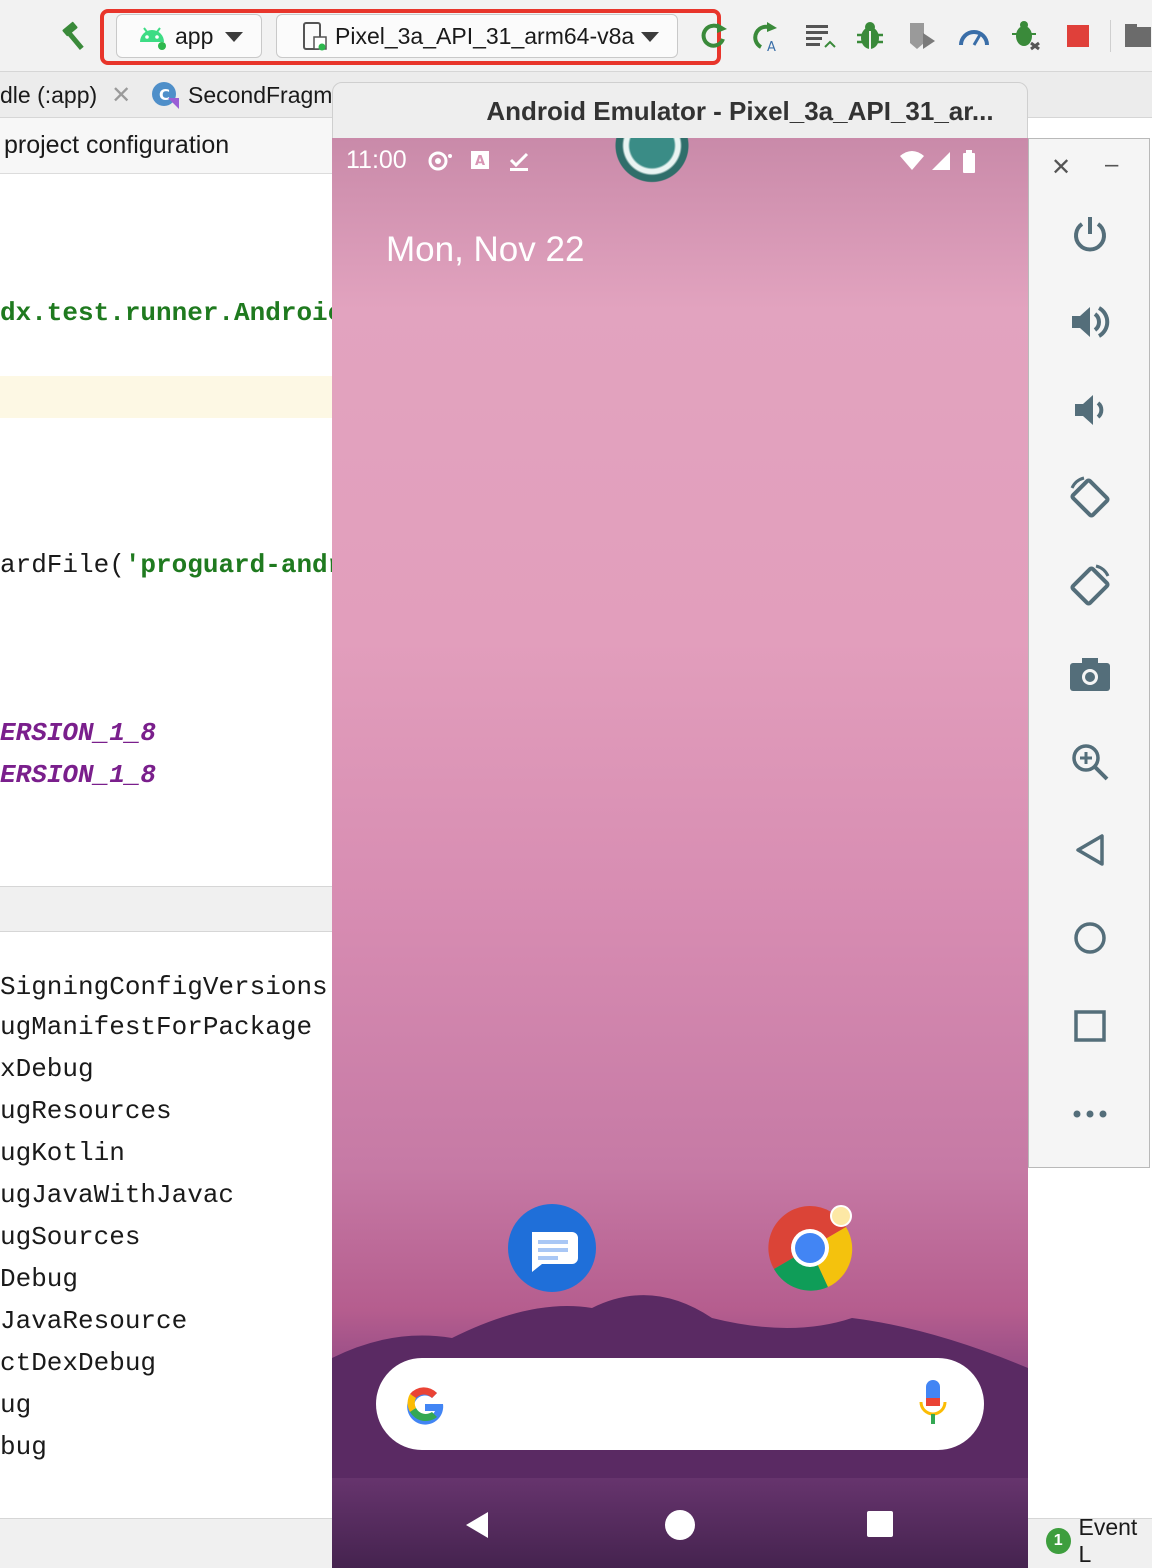 Image resolution: width=1152 pixels, height=1568 pixels. Describe the element at coordinates (1111, 165) in the screenshot. I see `minimize-icon: –` at that location.